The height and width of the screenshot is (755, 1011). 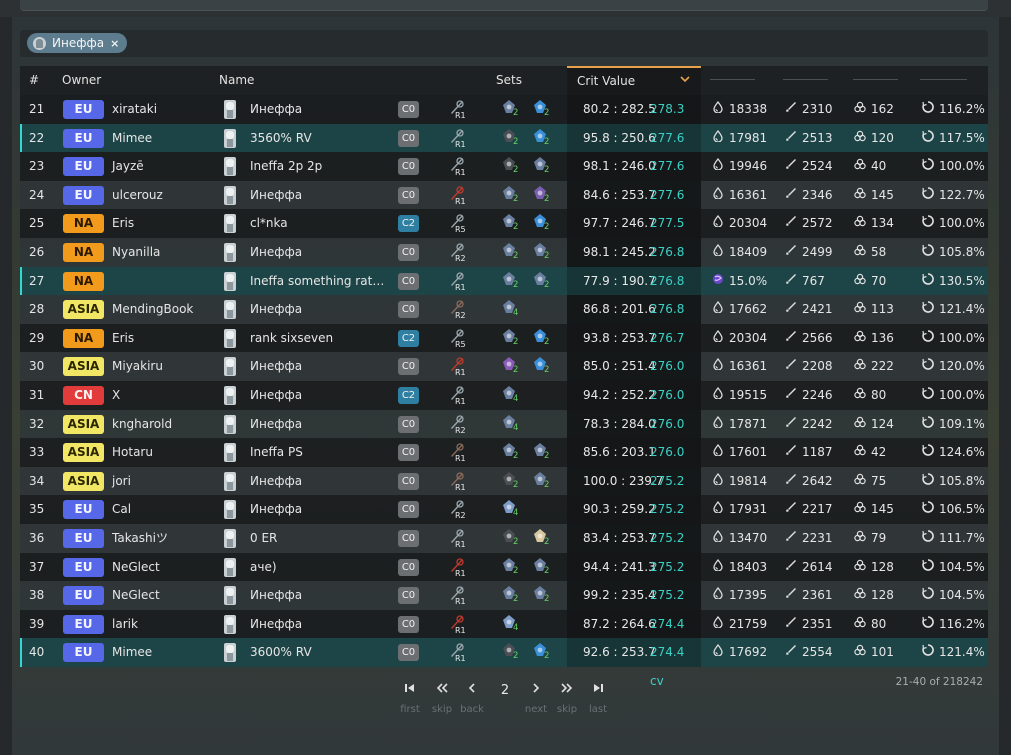 I want to click on first-page-button: first, so click(x=410, y=698).